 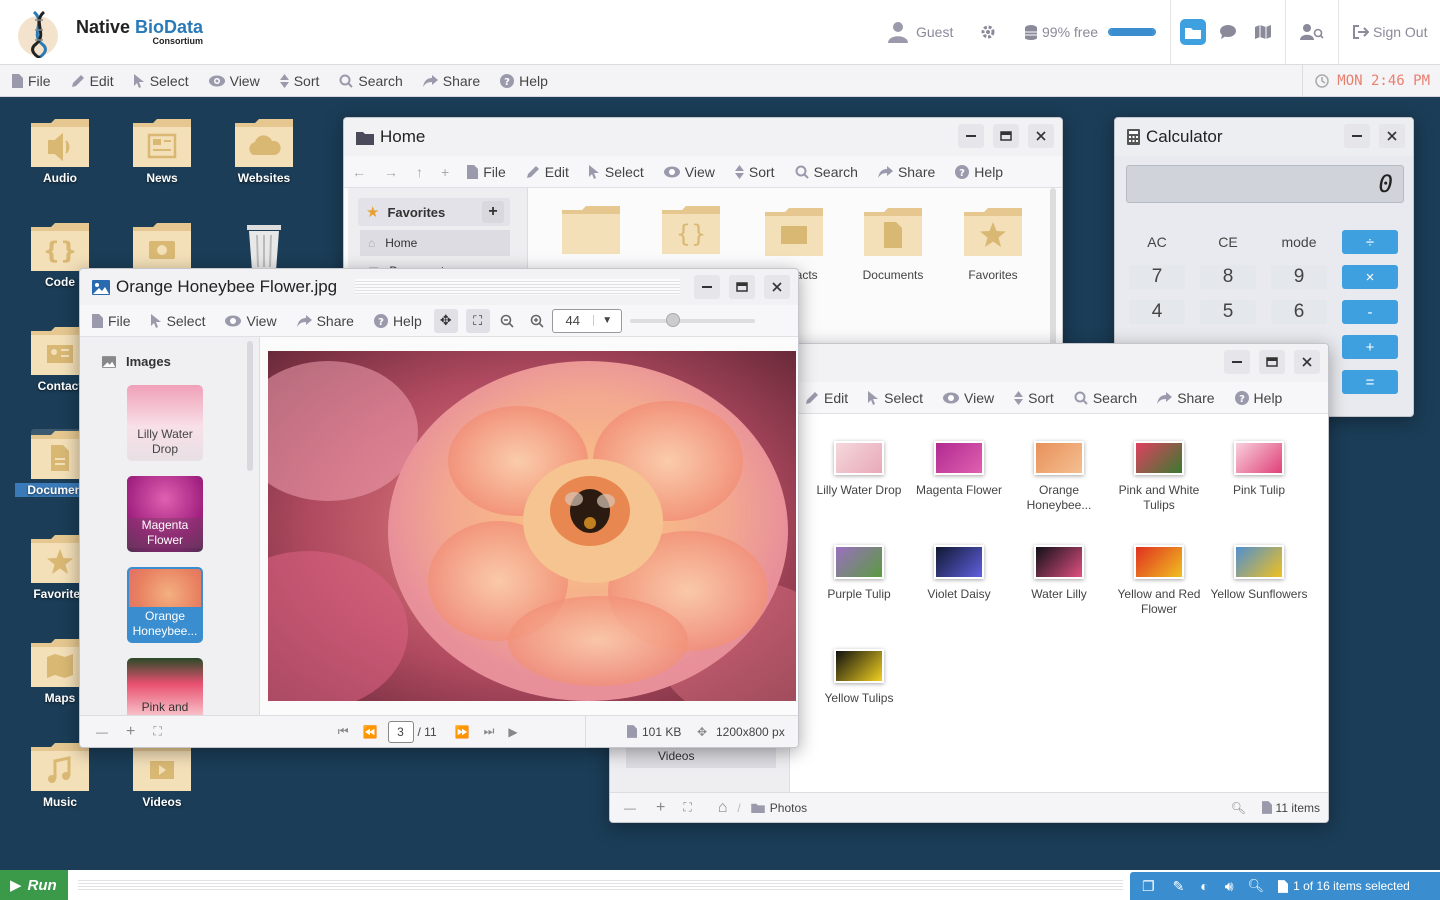 I want to click on calc-key-subtract: -, so click(x=1370, y=312).